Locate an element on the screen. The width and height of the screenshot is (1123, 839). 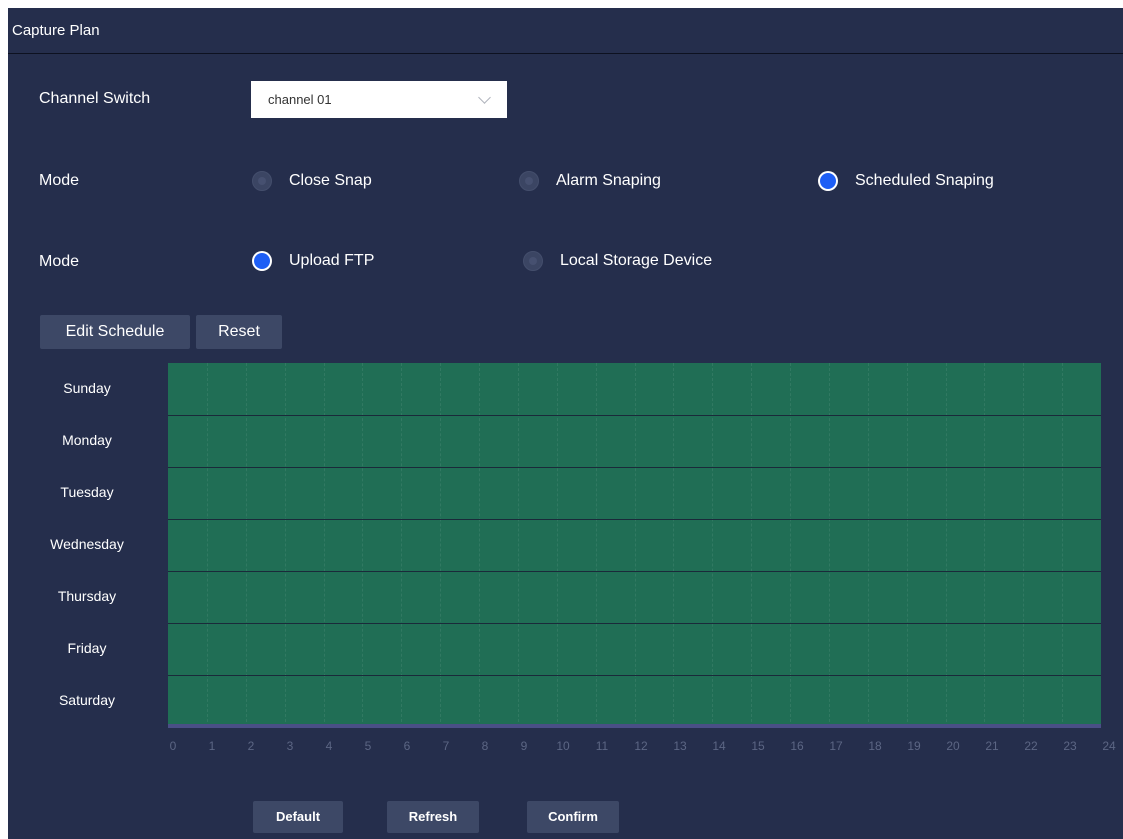
hour-tick: 15 is located at coordinates (758, 746).